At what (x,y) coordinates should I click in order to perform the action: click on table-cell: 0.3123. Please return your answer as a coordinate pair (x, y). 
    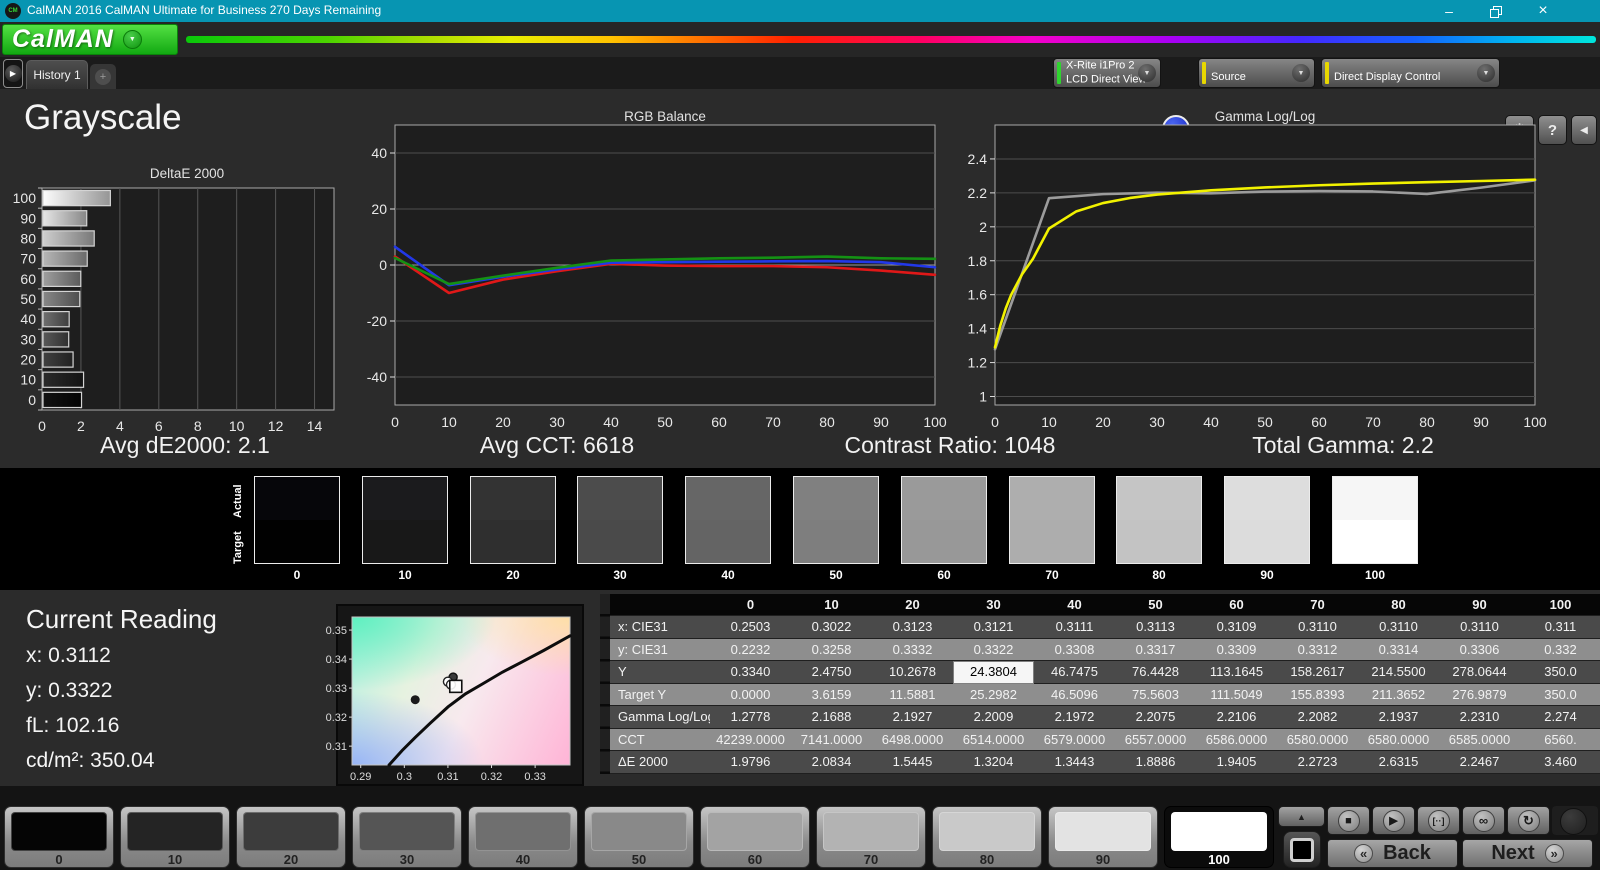
    Looking at the image, I should click on (912, 627).